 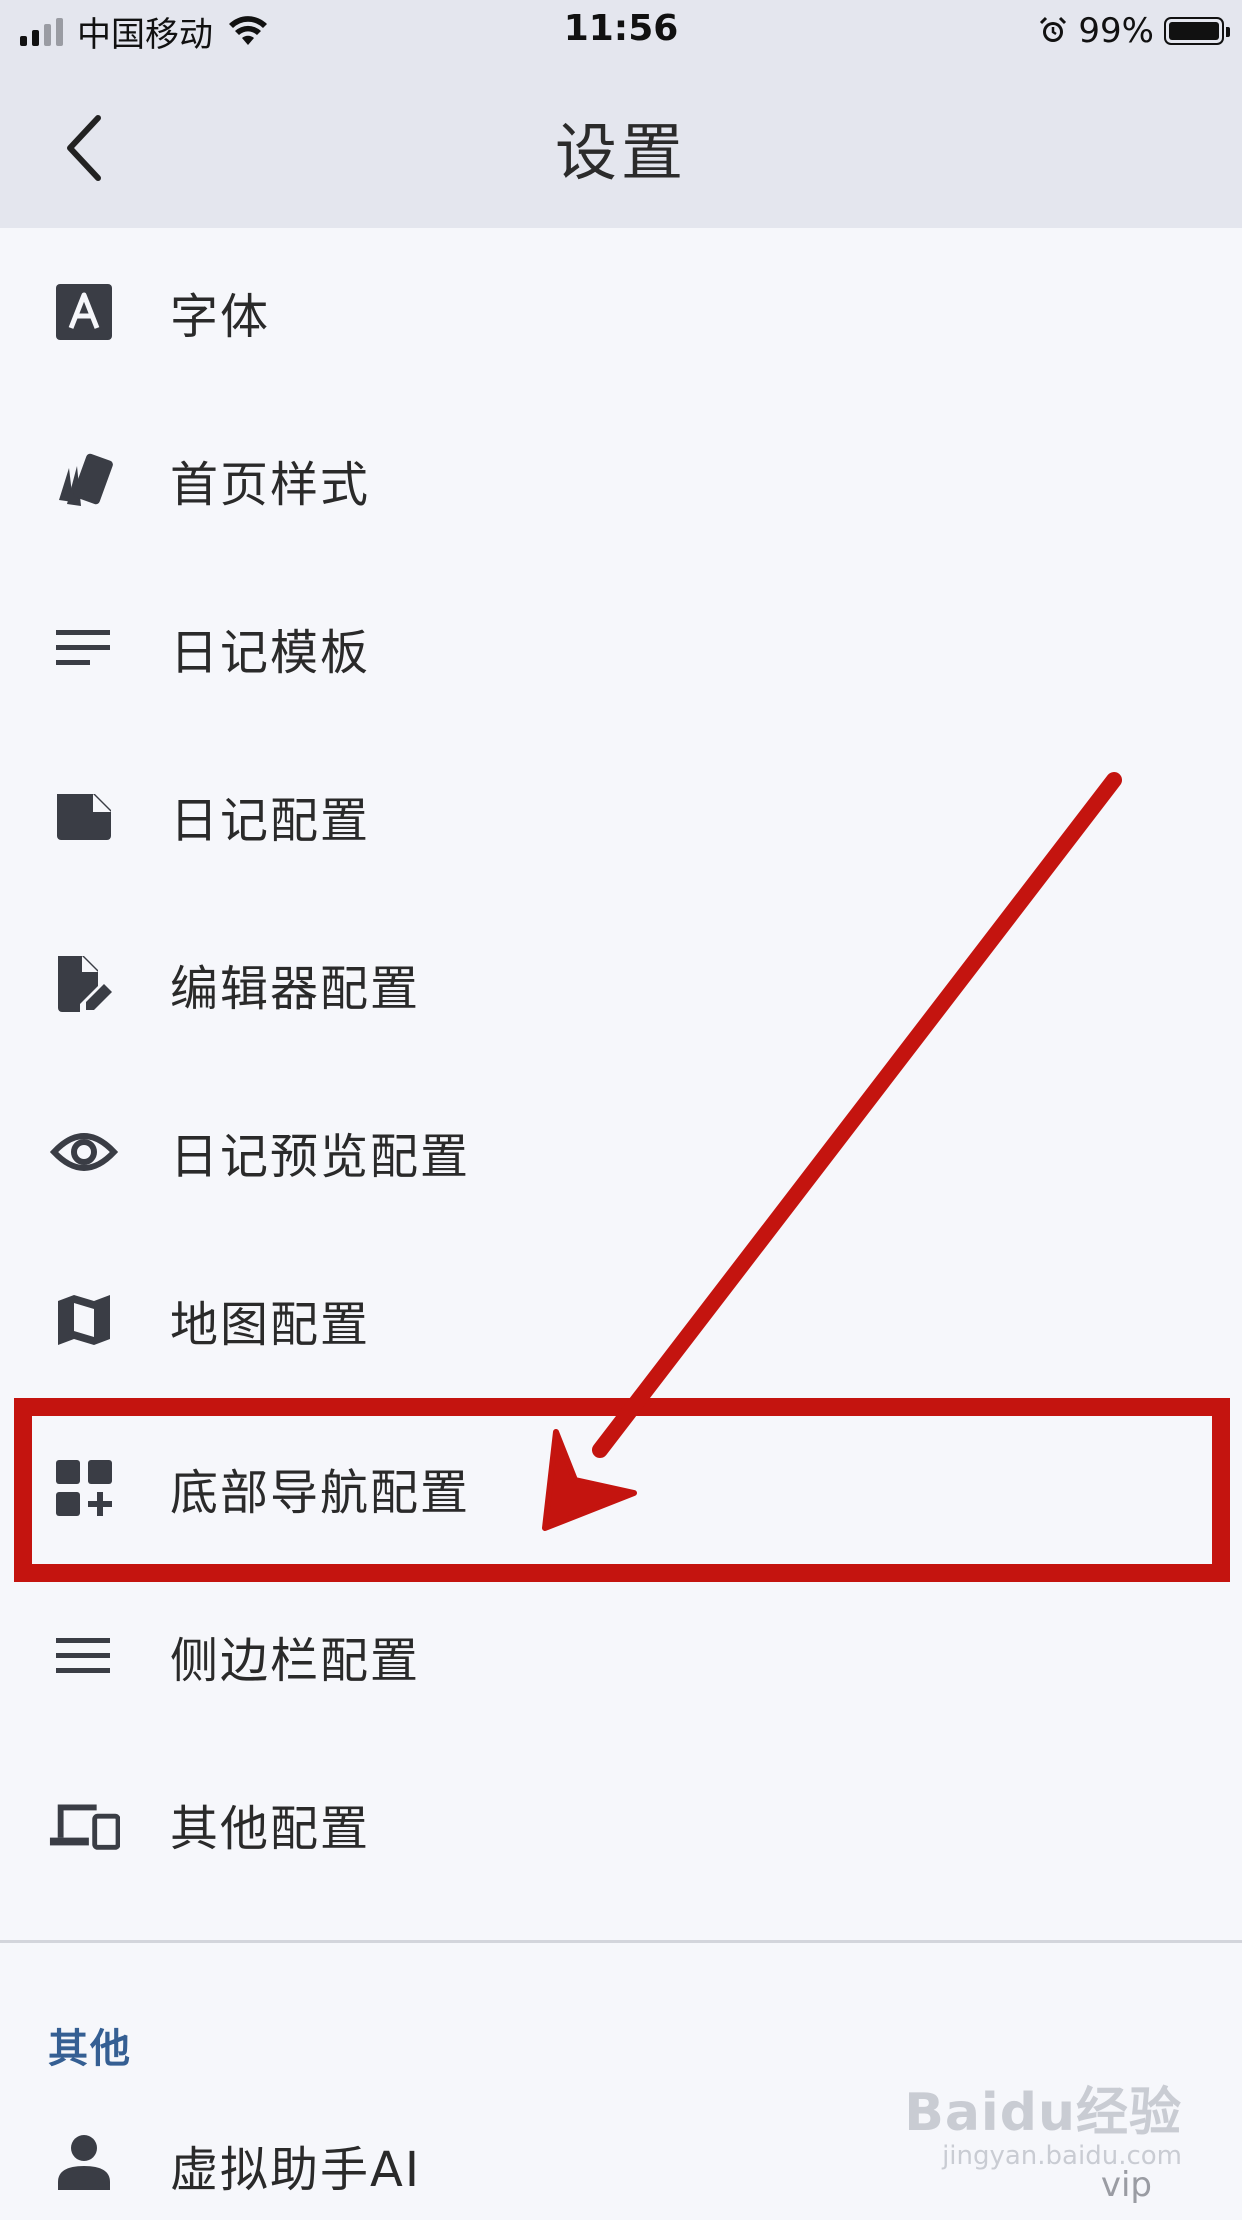 What do you see at coordinates (621, 31) in the screenshot?
I see `status-bar: 中国移动 11:56 99%` at bounding box center [621, 31].